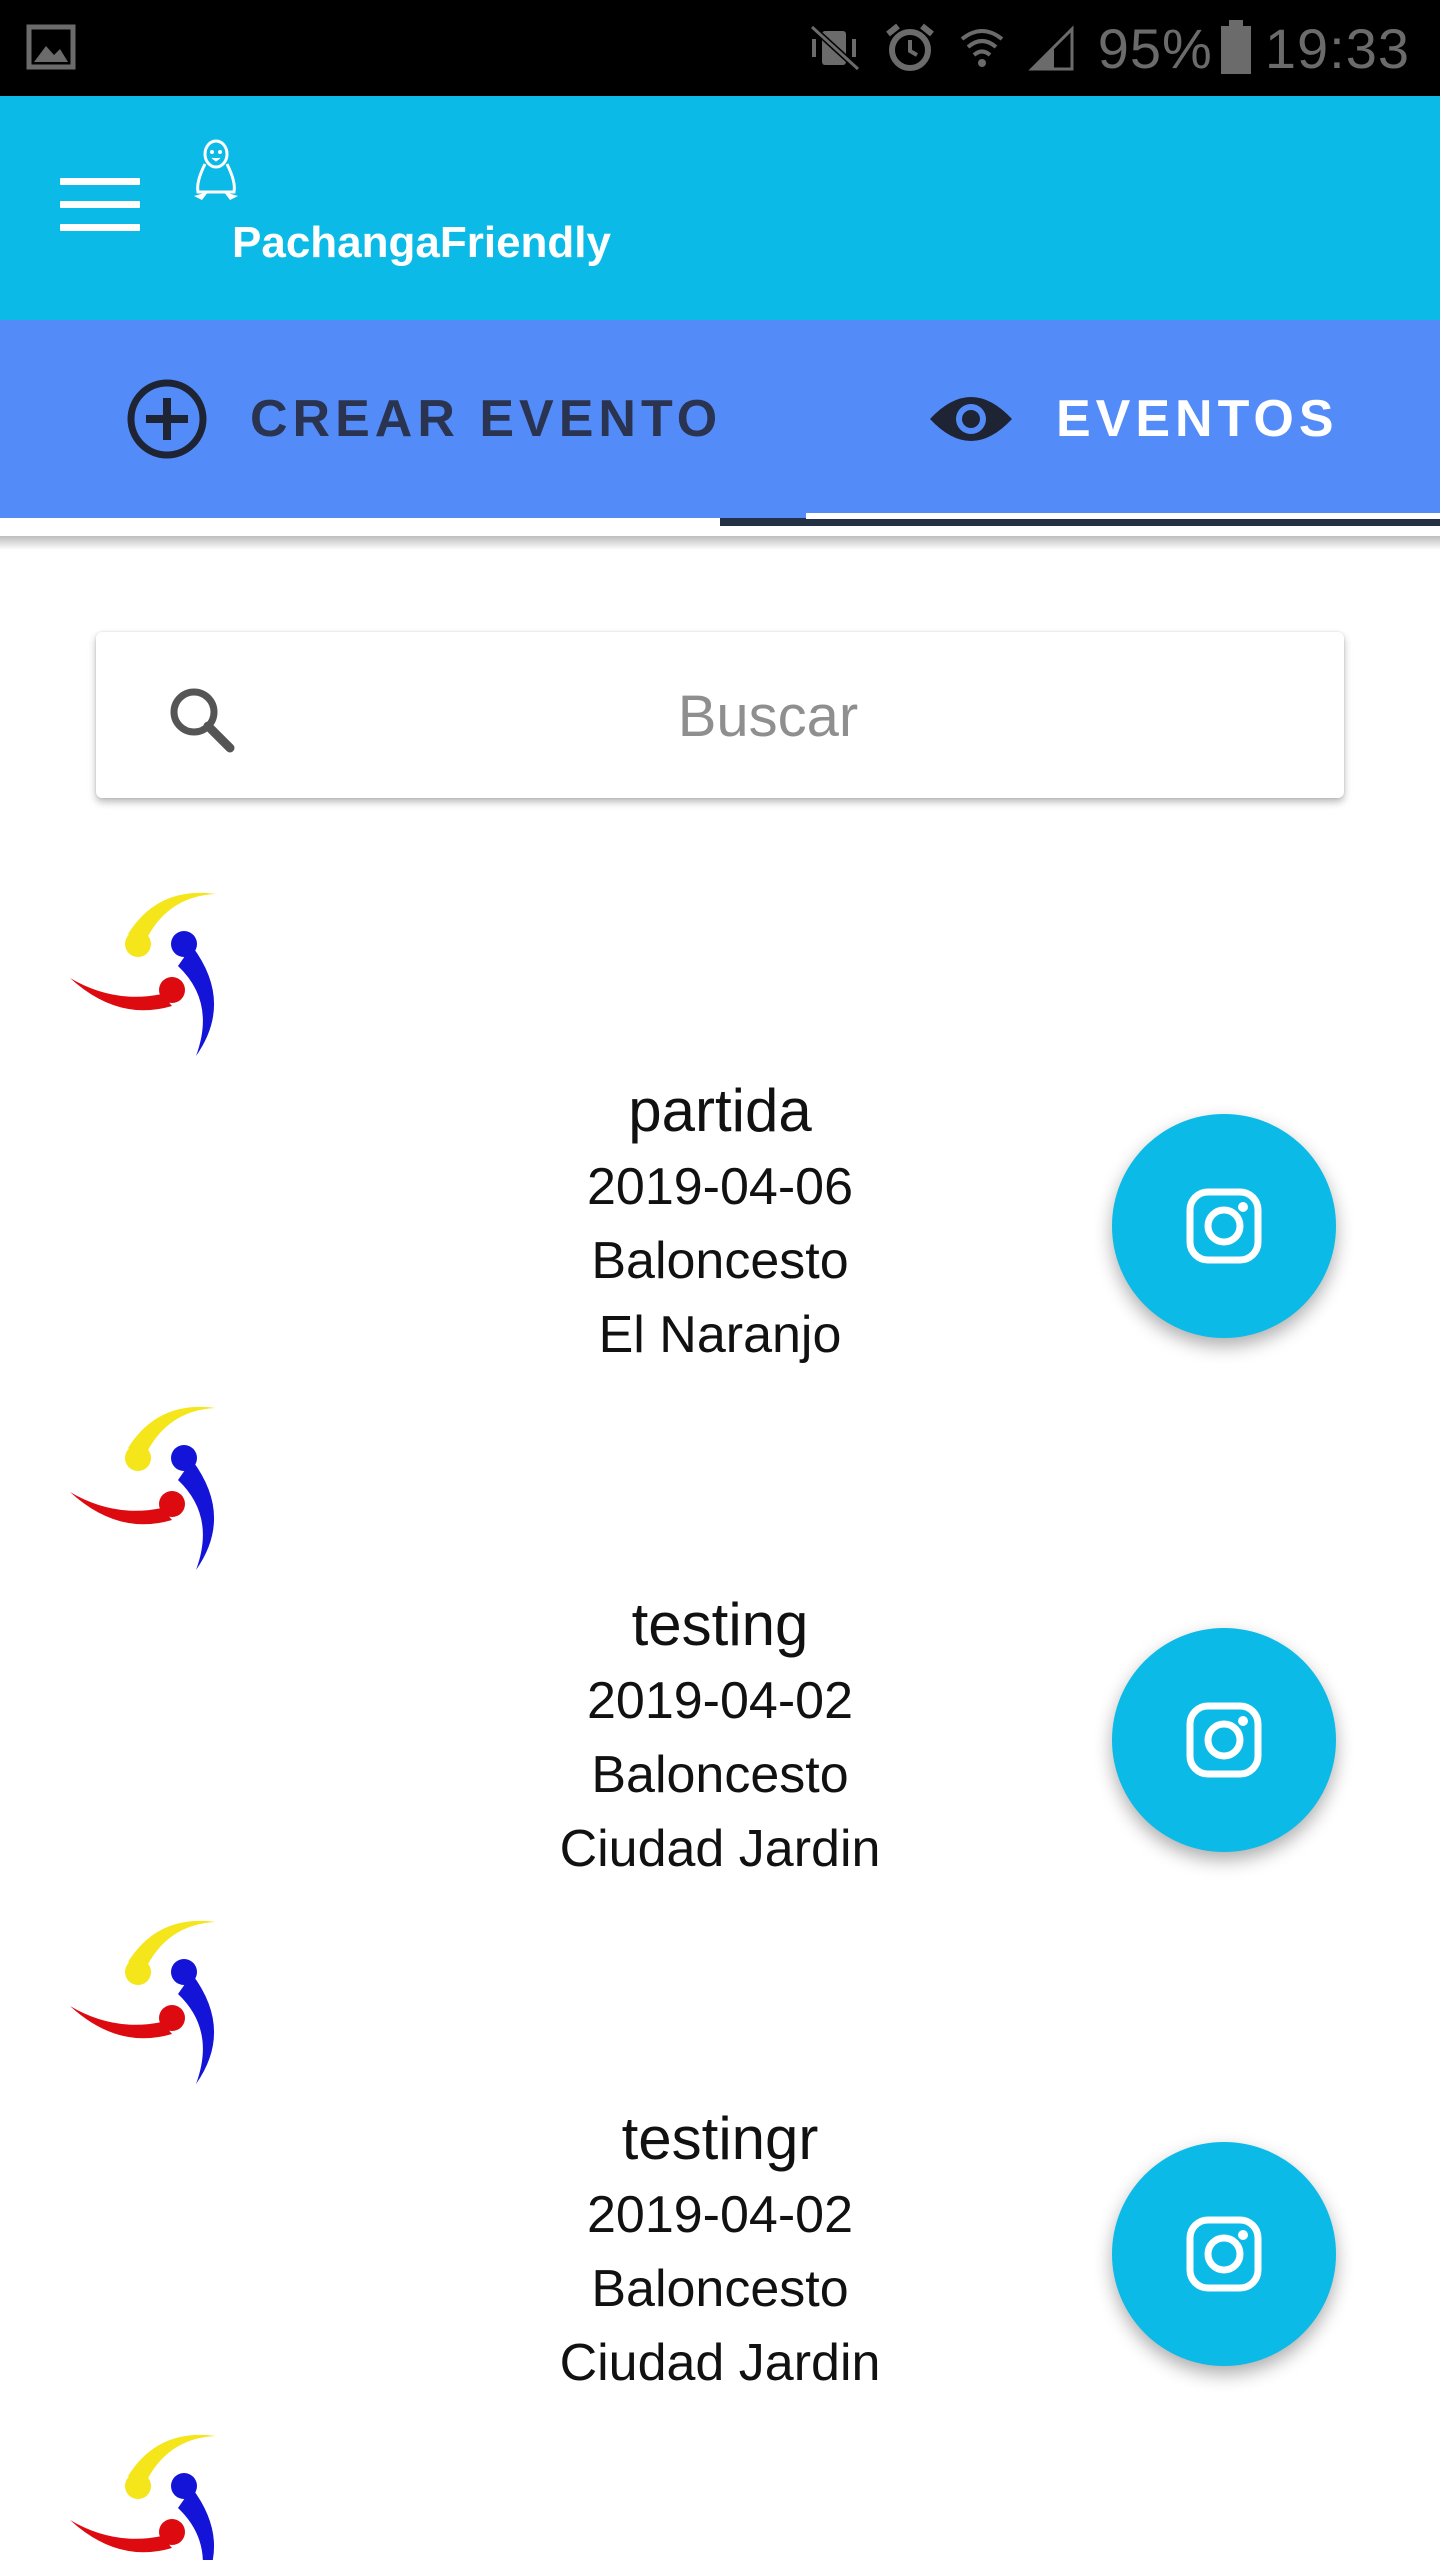 This screenshot has width=1440, height=2560. What do you see at coordinates (201, 719) in the screenshot?
I see `search-icon` at bounding box center [201, 719].